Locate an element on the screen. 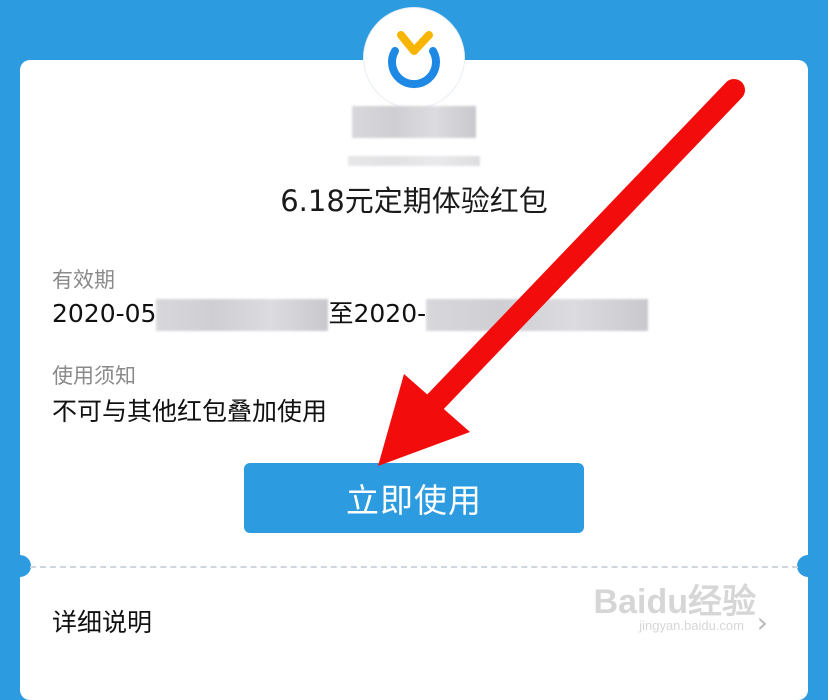  blurred-date-start is located at coordinates (242, 315).